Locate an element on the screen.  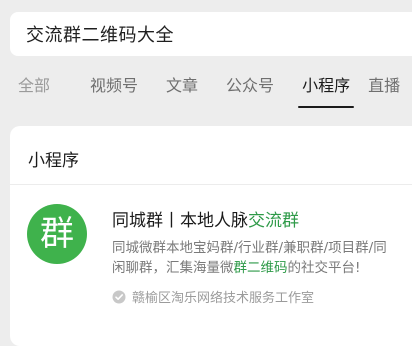
mini-program-icon: 群 is located at coordinates (57, 234).